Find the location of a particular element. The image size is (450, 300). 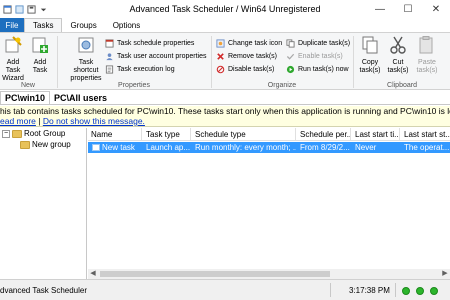

copy-tasks-label: Copy task(s) is located at coordinates (370, 66).